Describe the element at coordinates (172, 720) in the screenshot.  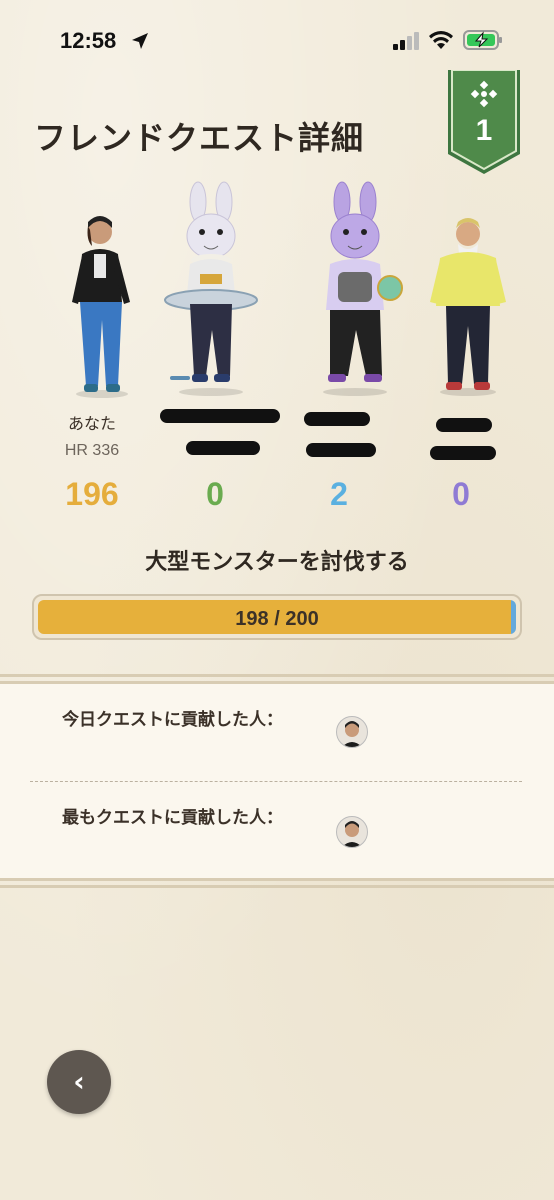
I see `today-contributor-label: 今日クエストに貢献した人：` at that location.